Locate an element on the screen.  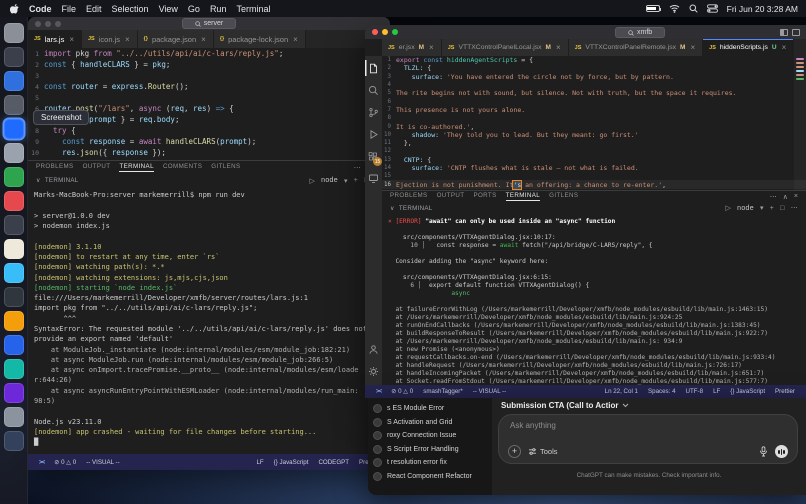
panel-tab-gitlens: GITLENS is located at coordinates (225, 167).